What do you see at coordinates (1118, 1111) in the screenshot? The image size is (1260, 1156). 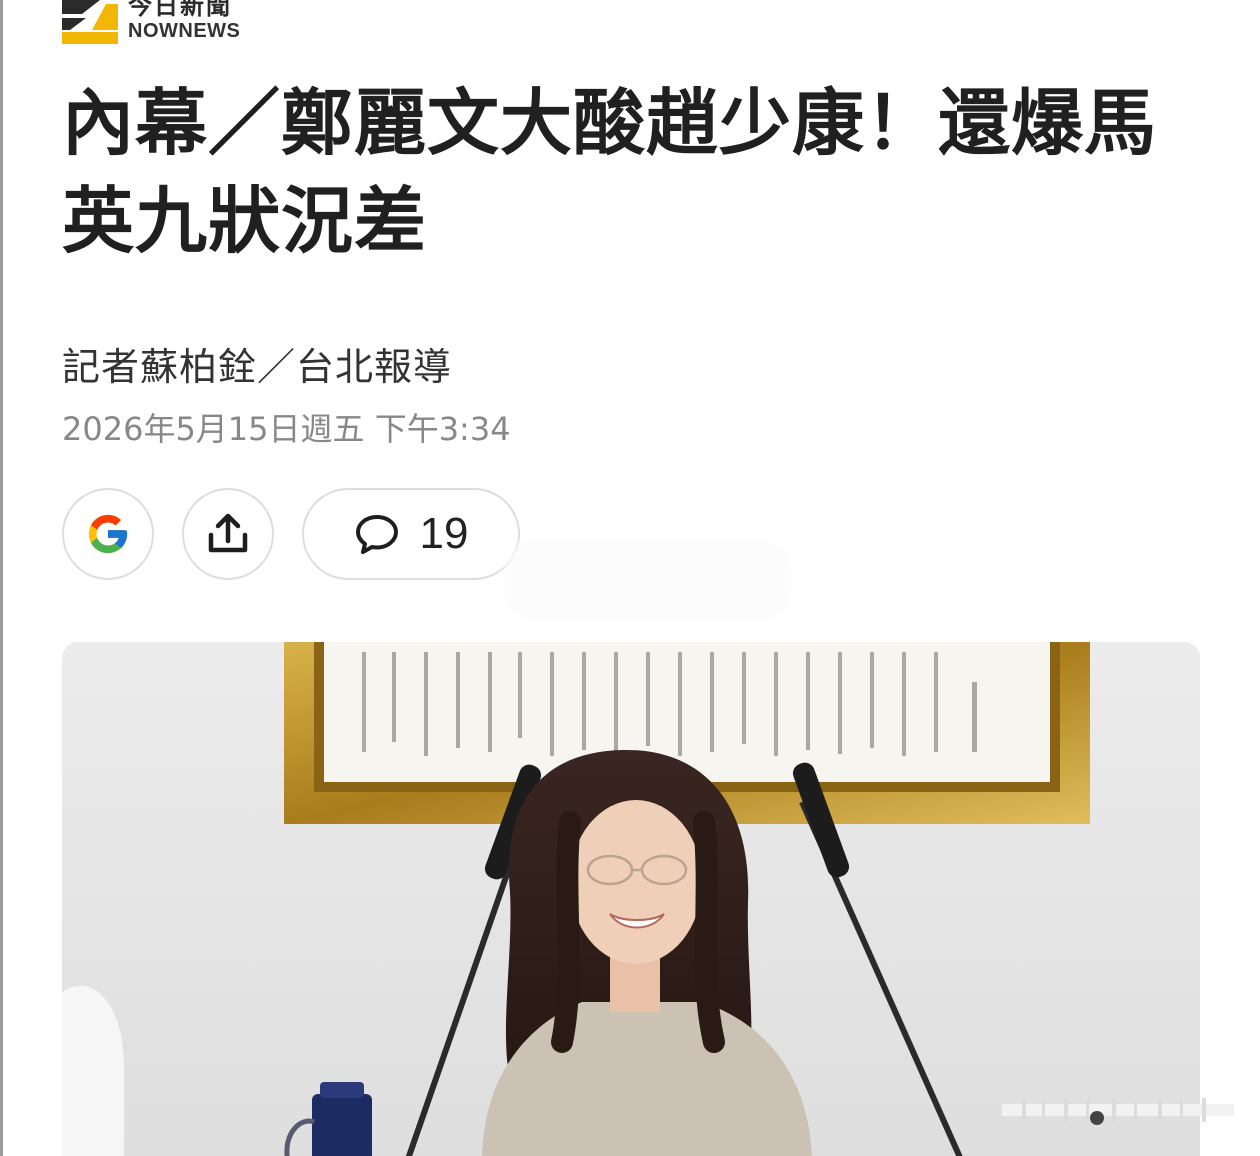 I see `blurred-watermark` at bounding box center [1118, 1111].